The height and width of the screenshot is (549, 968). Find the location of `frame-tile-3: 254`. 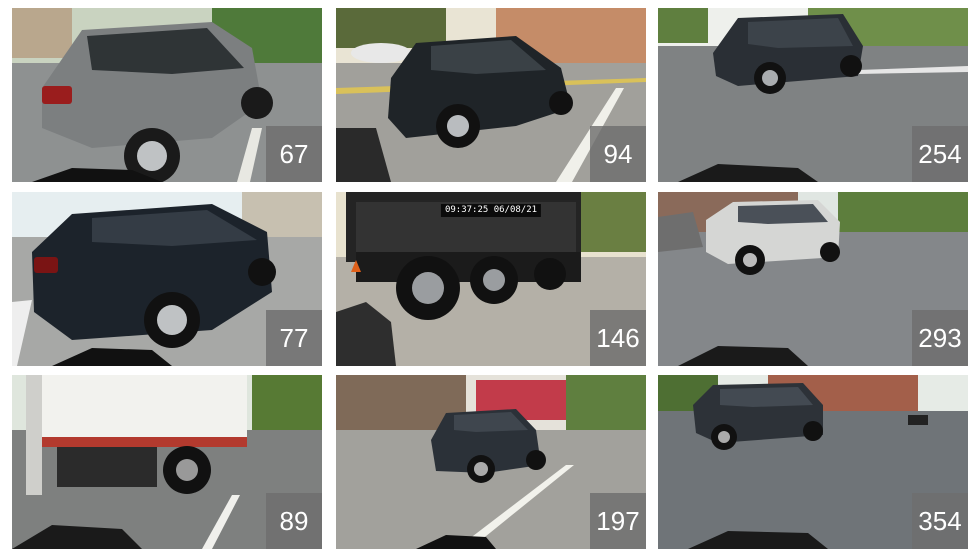

frame-tile-3: 254 is located at coordinates (813, 95).